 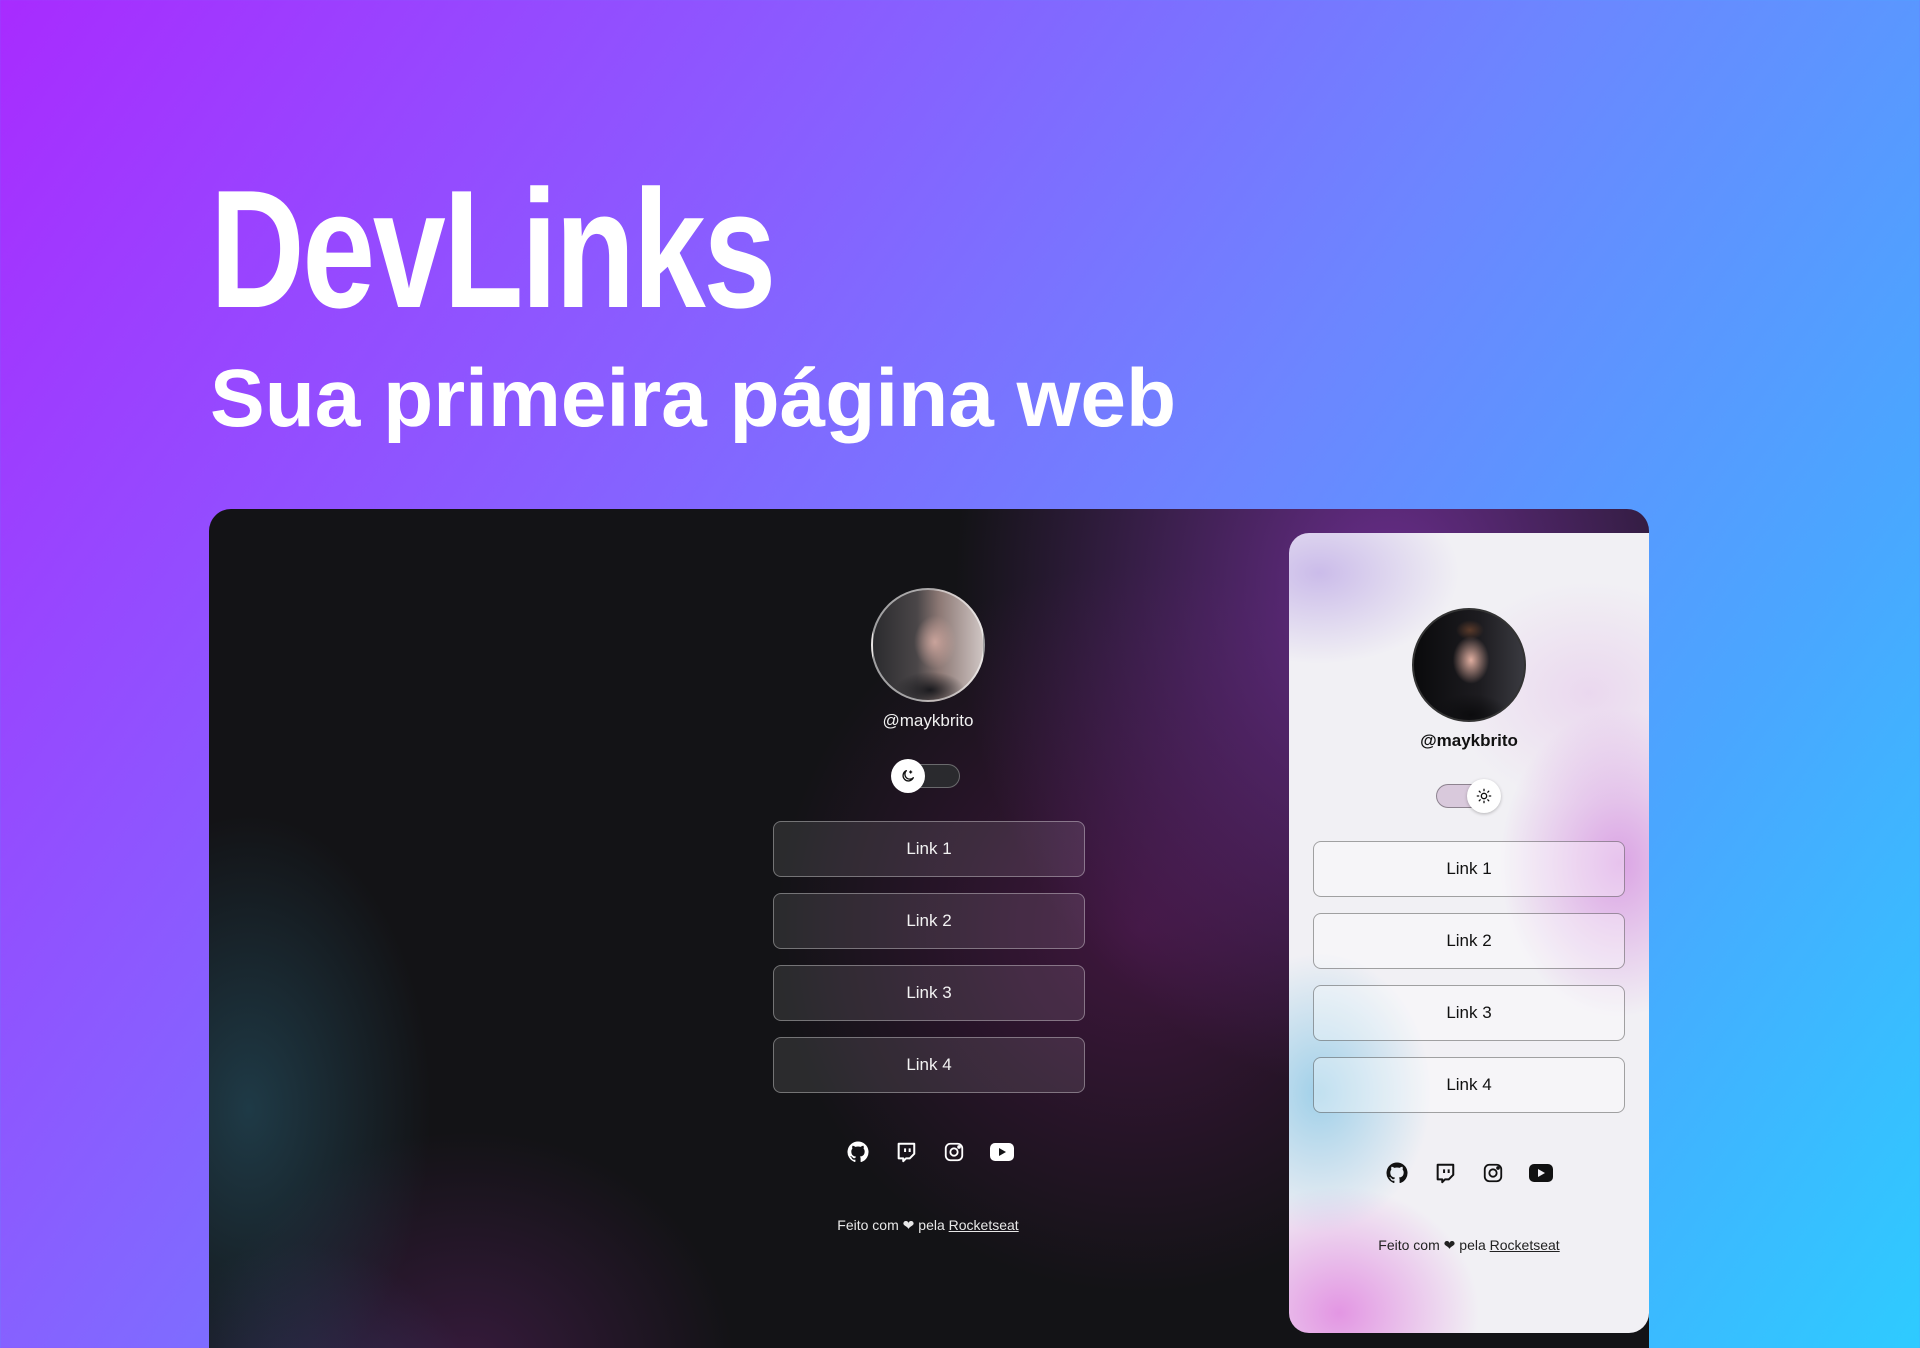 I want to click on hero-subtitle: Sua primeira página web, so click(x=693, y=398).